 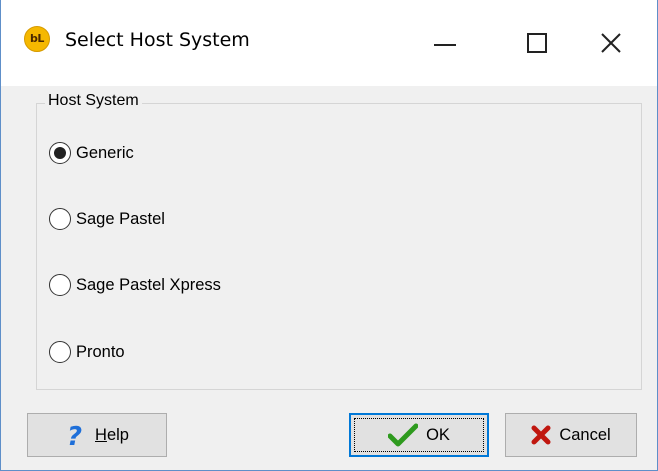 I want to click on help-button-label: Help, so click(x=112, y=434).